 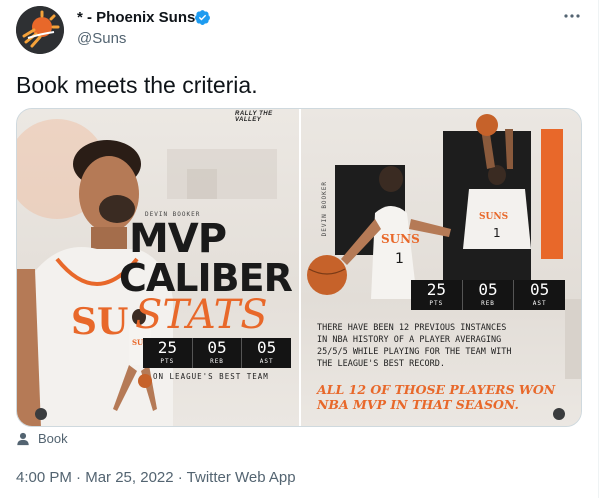 What do you see at coordinates (53, 438) in the screenshot?
I see `tagged-user-name: Book` at bounding box center [53, 438].